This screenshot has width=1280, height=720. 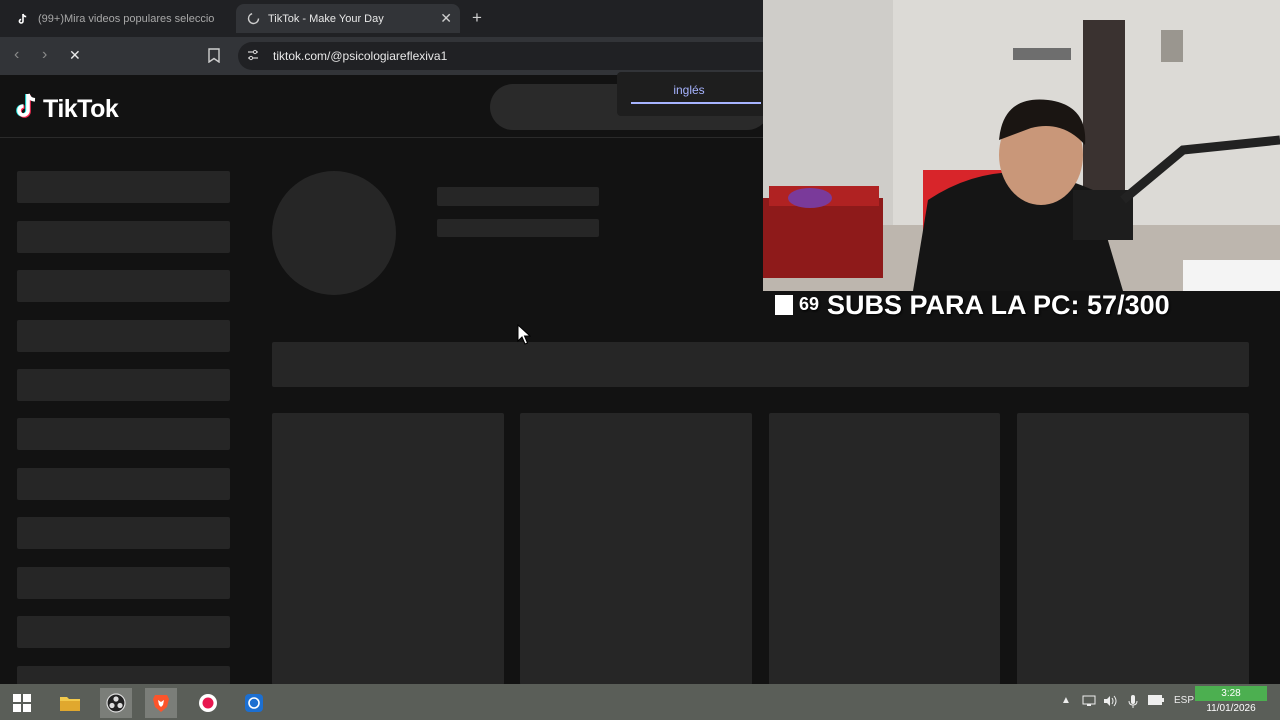 What do you see at coordinates (1156, 701) in the screenshot?
I see `battery-icon` at bounding box center [1156, 701].